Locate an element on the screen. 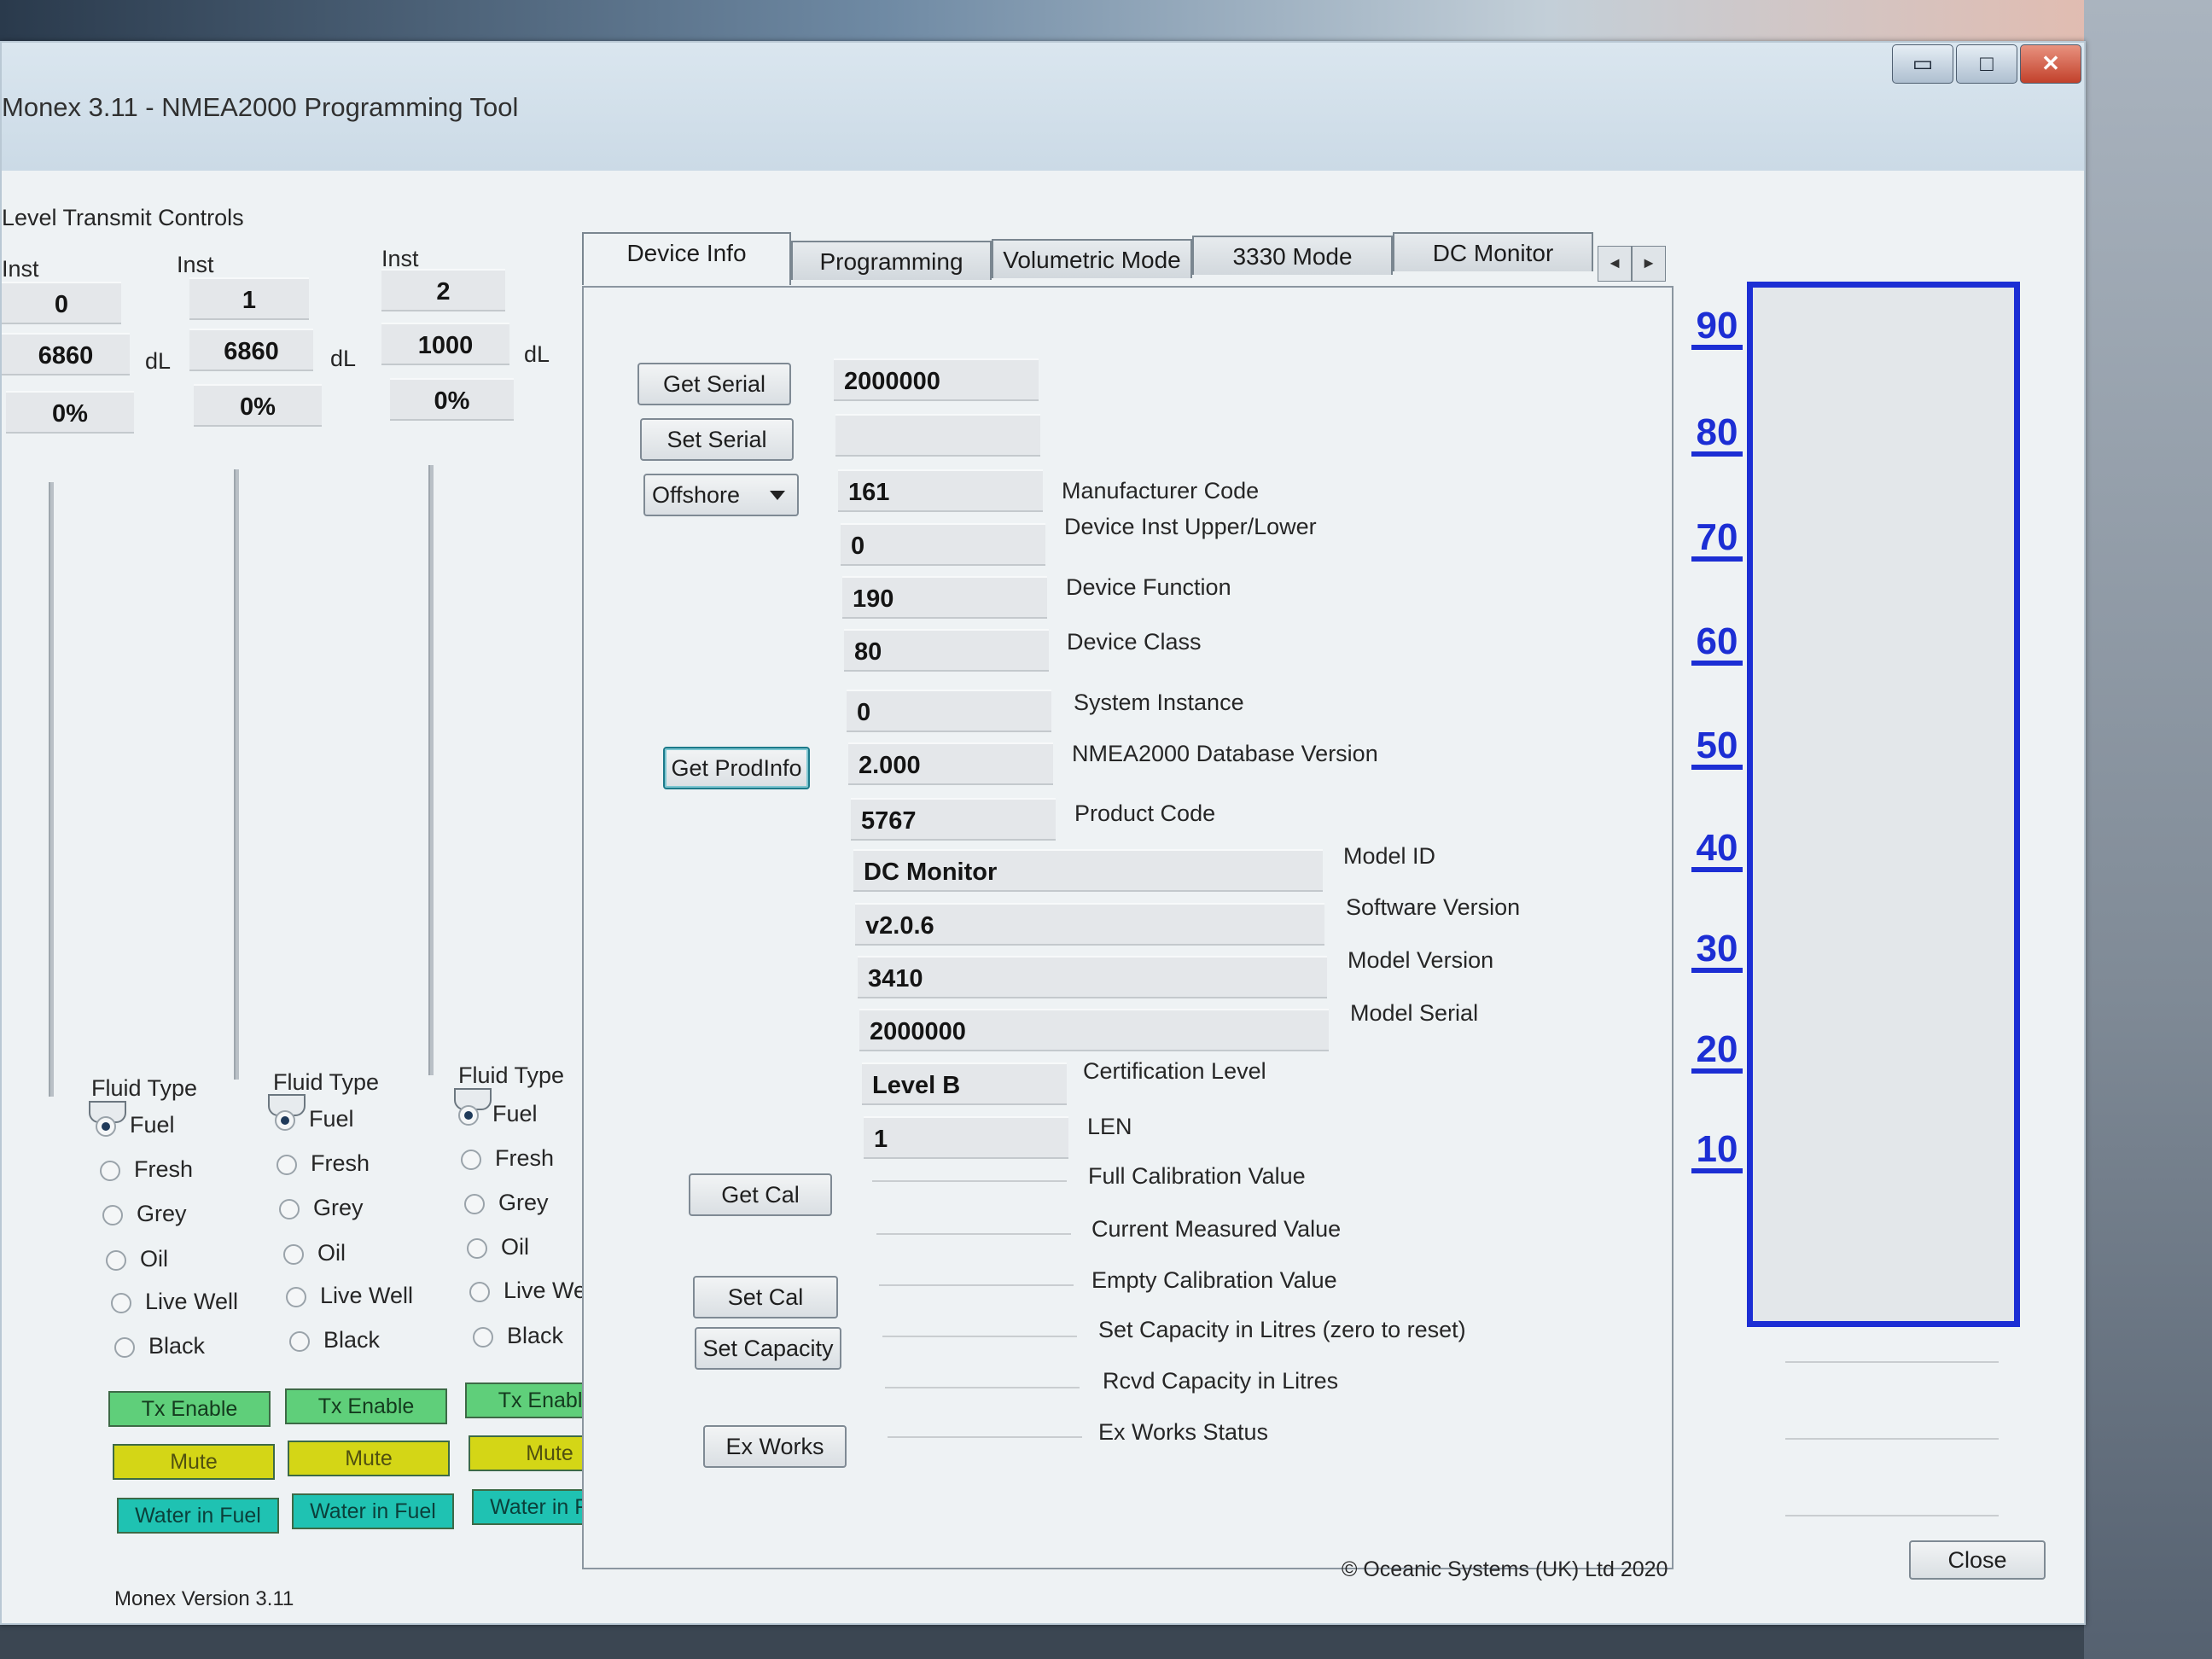 This screenshot has width=2212, height=1659. set-capacity-button: Set Capacity is located at coordinates (768, 1348).